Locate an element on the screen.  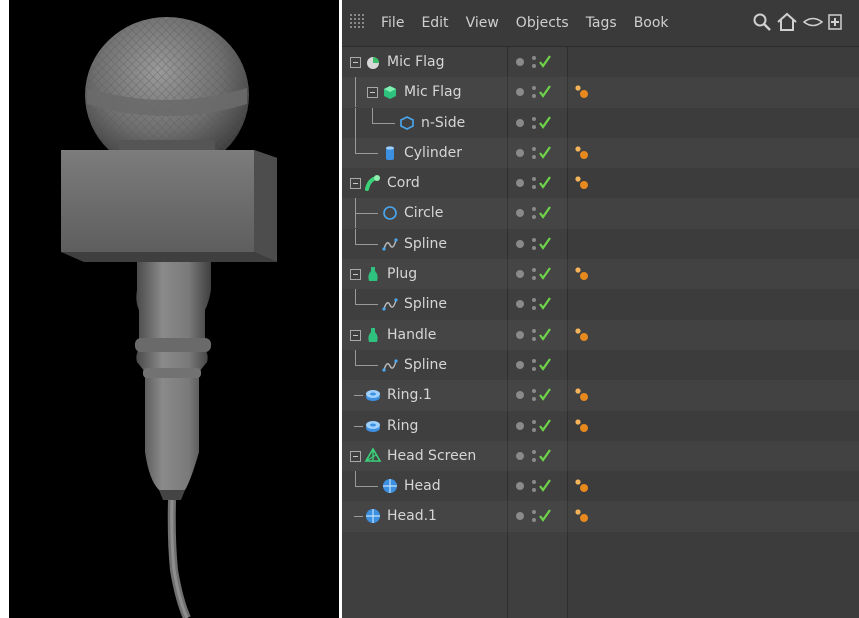
object-row: Handle is located at coordinates (600, 335).